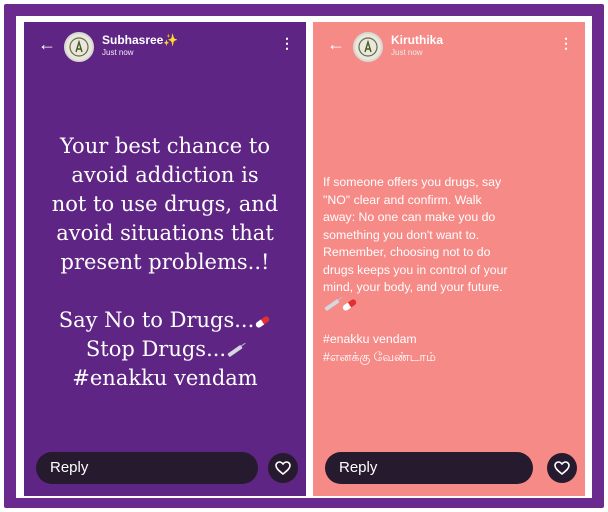  Describe the element at coordinates (407, 252) in the screenshot. I see `story-line: Remember, choosing not to do` at that location.